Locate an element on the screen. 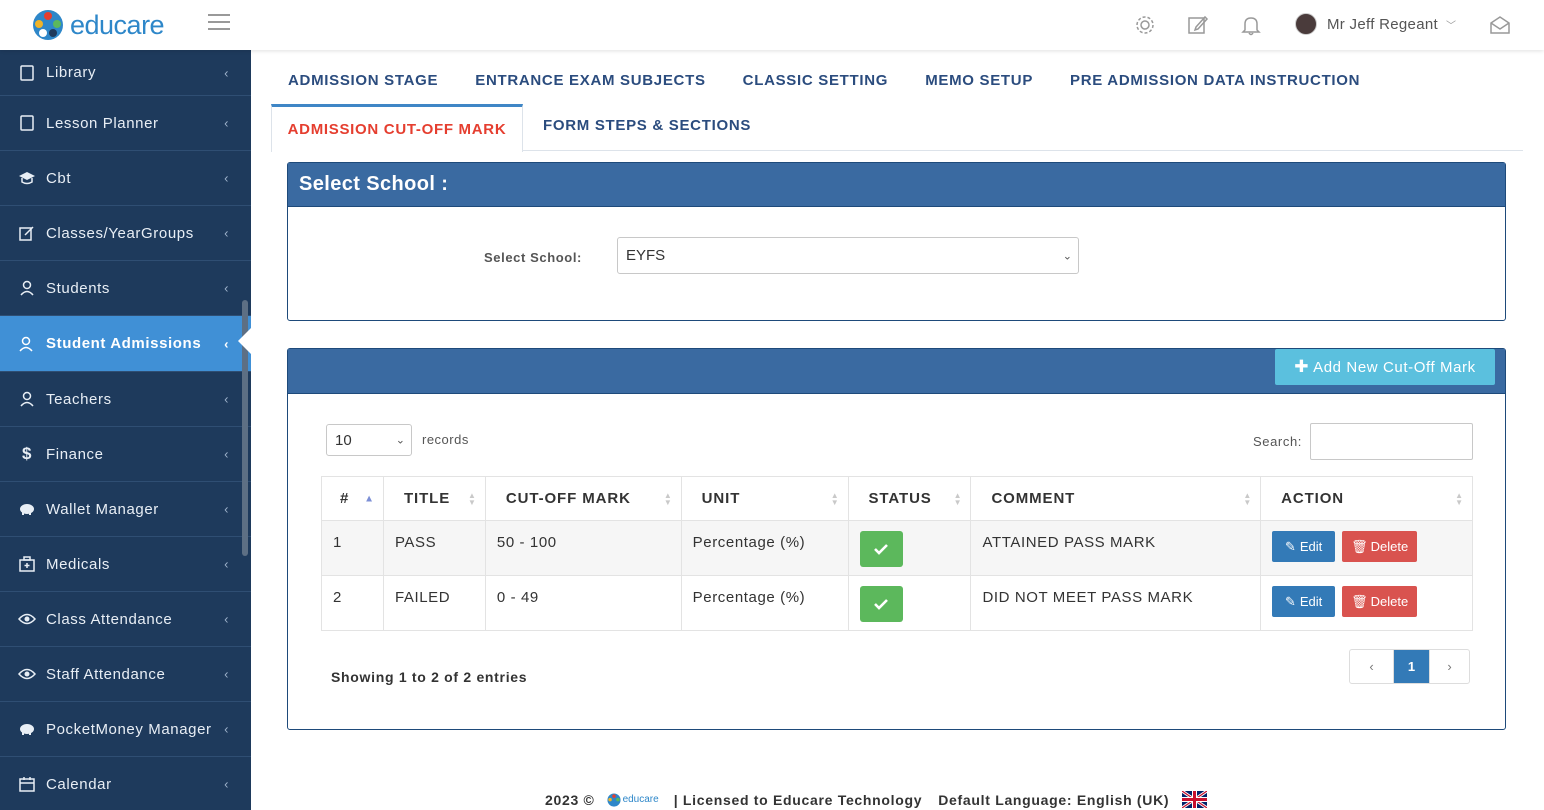 The width and height of the screenshot is (1544, 810). sidebar-item-wallet-manager: Wallet Manager ‹ is located at coordinates (125, 509).